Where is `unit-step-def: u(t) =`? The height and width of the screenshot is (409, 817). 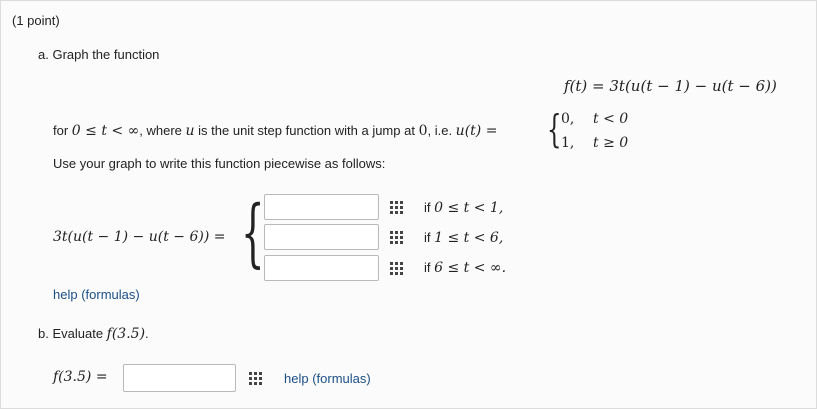
unit-step-def: u(t) = is located at coordinates (476, 131).